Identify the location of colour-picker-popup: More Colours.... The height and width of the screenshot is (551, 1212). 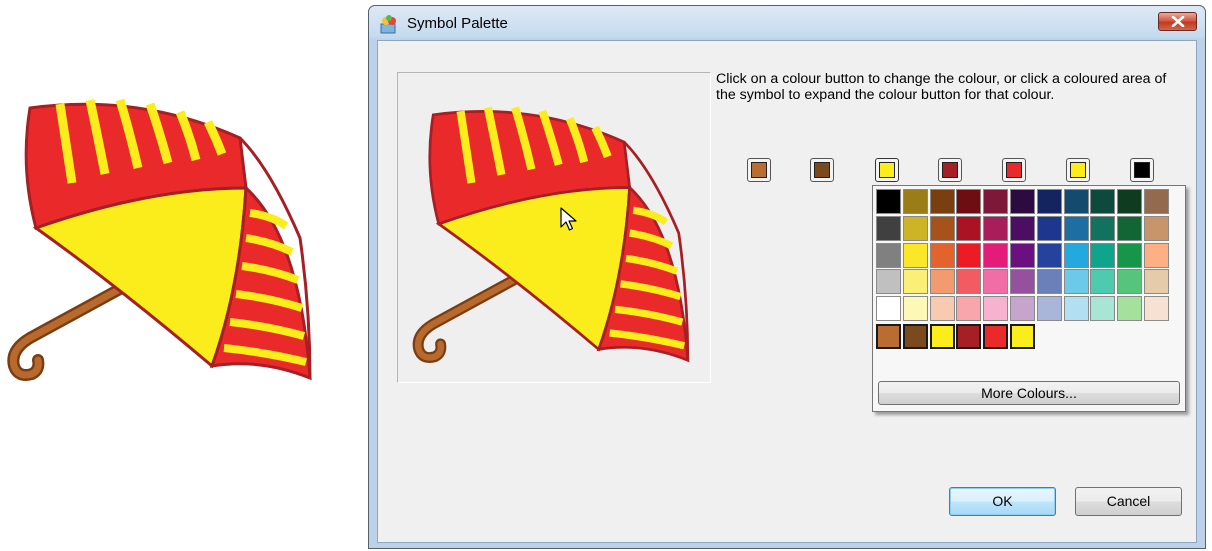
(1029, 298).